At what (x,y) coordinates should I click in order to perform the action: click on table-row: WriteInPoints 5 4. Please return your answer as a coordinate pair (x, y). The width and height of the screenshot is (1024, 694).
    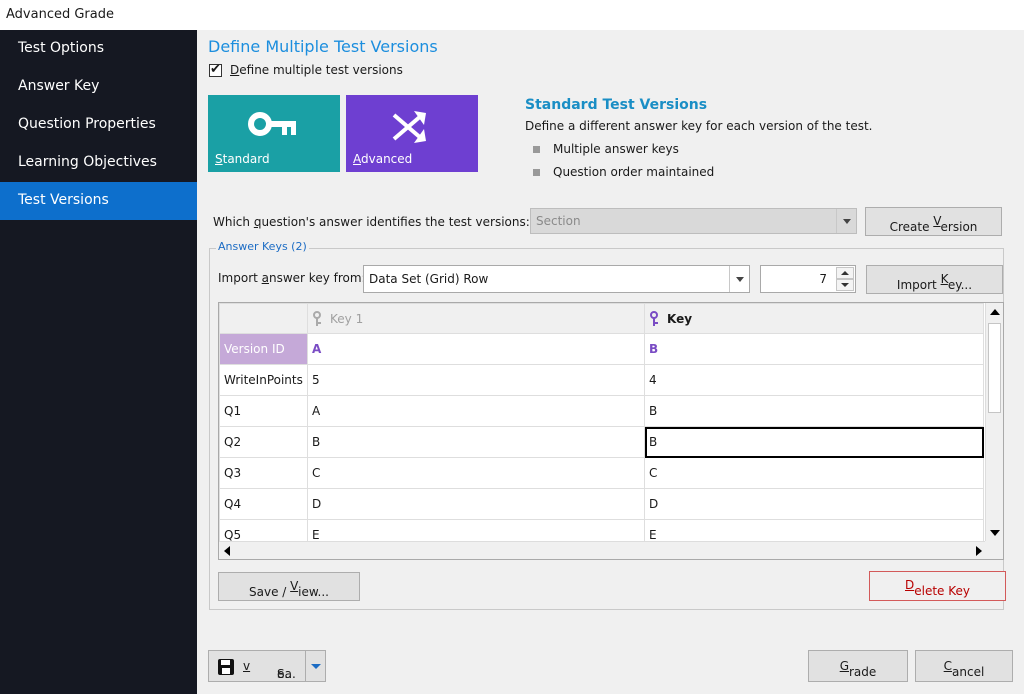
    Looking at the image, I should click on (601, 380).